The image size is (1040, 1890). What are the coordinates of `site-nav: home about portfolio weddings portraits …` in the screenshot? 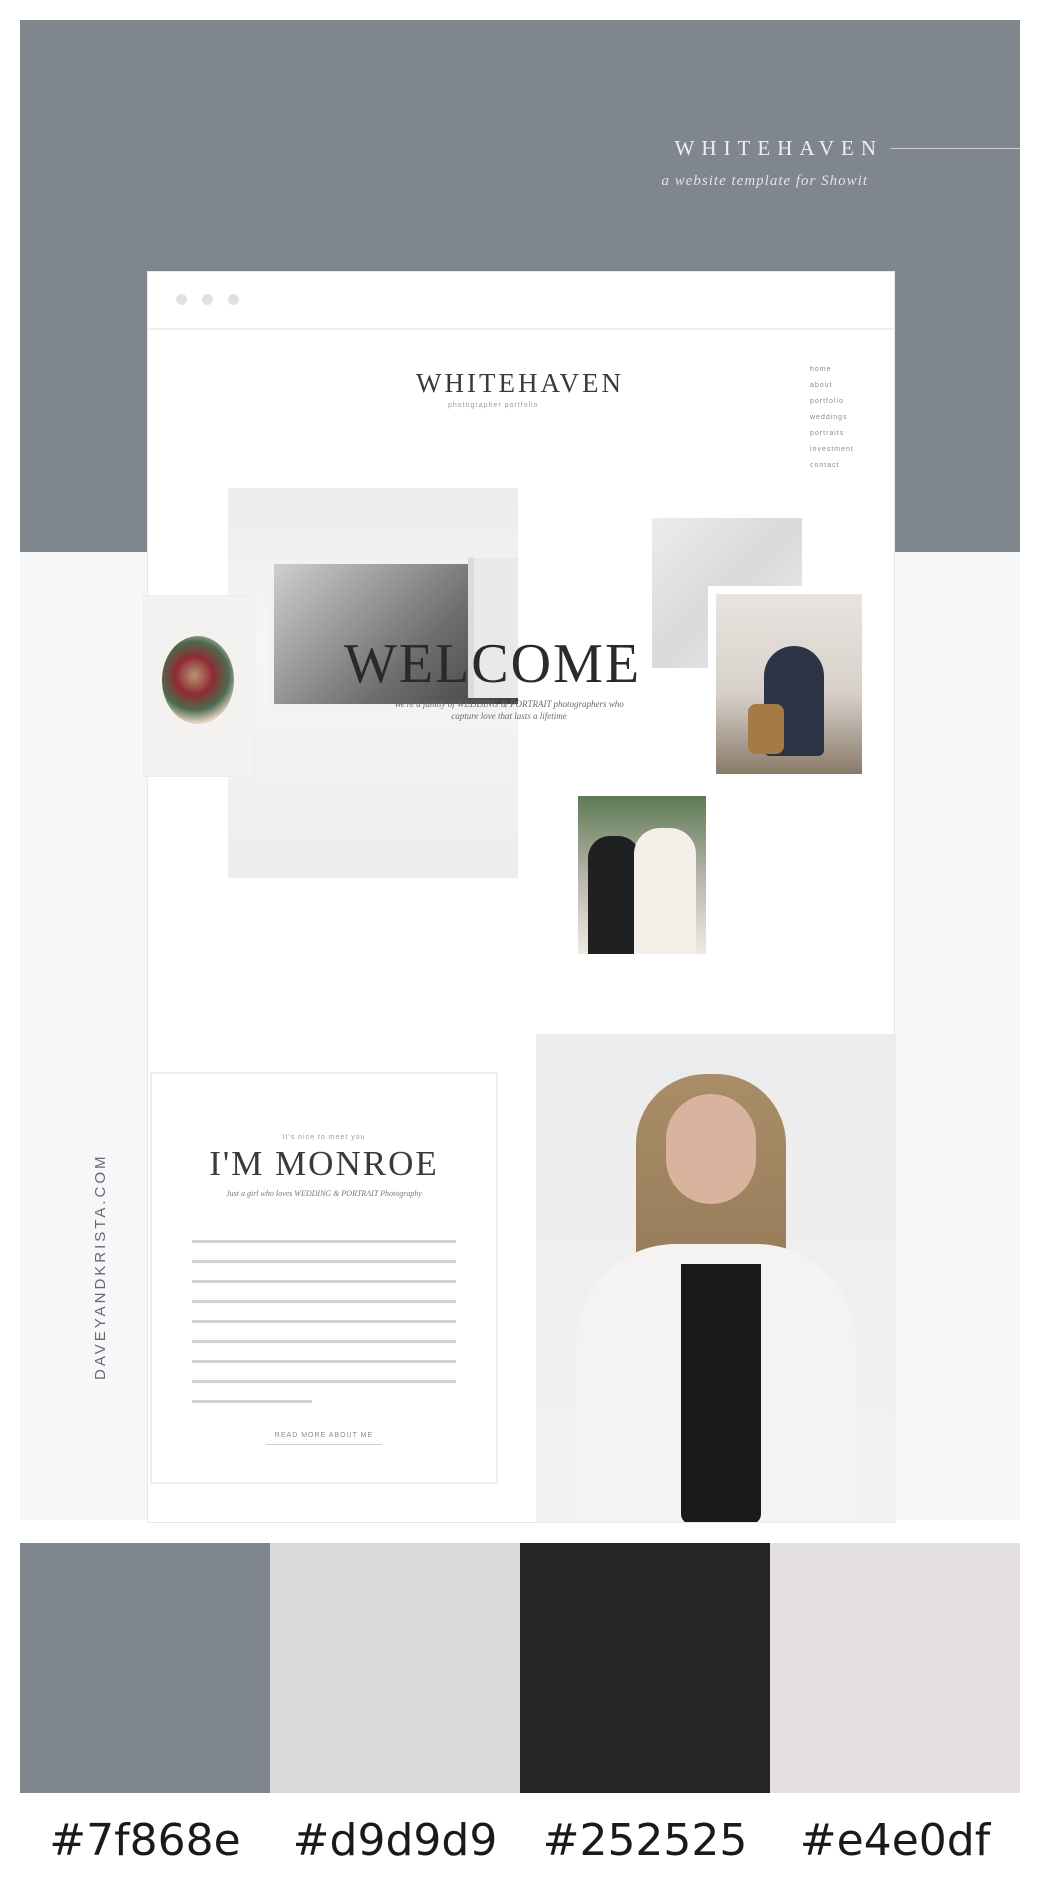 It's located at (832, 422).